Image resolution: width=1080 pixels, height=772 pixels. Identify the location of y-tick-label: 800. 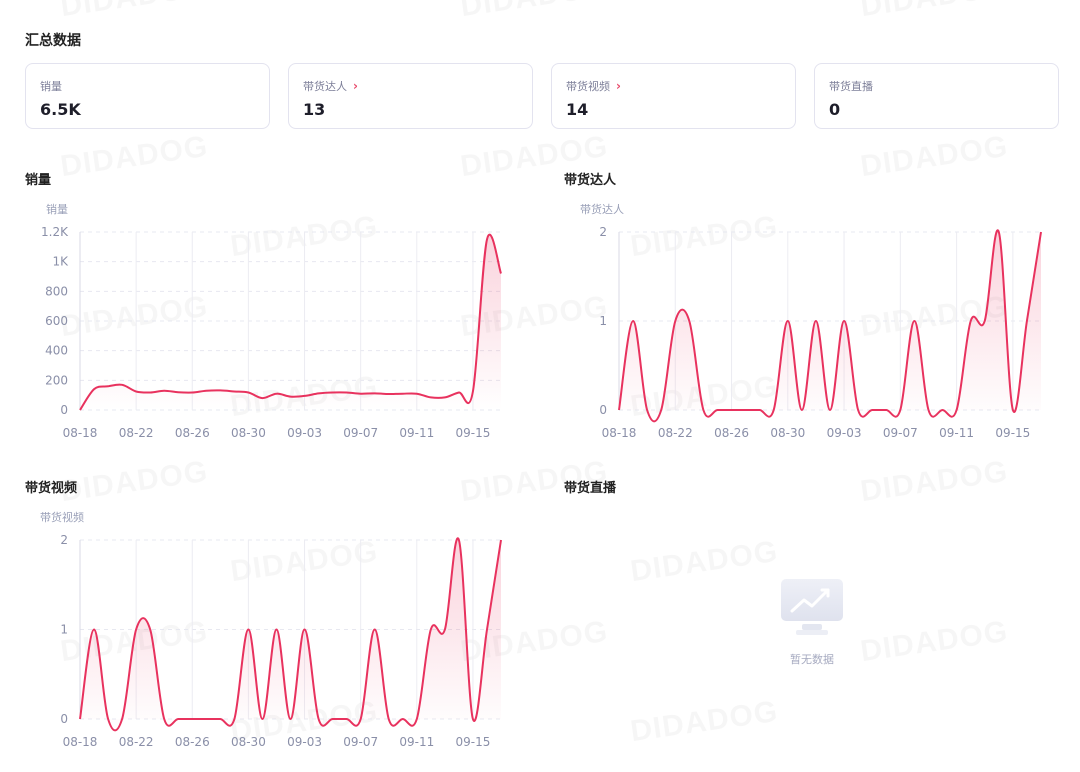
(56, 291).